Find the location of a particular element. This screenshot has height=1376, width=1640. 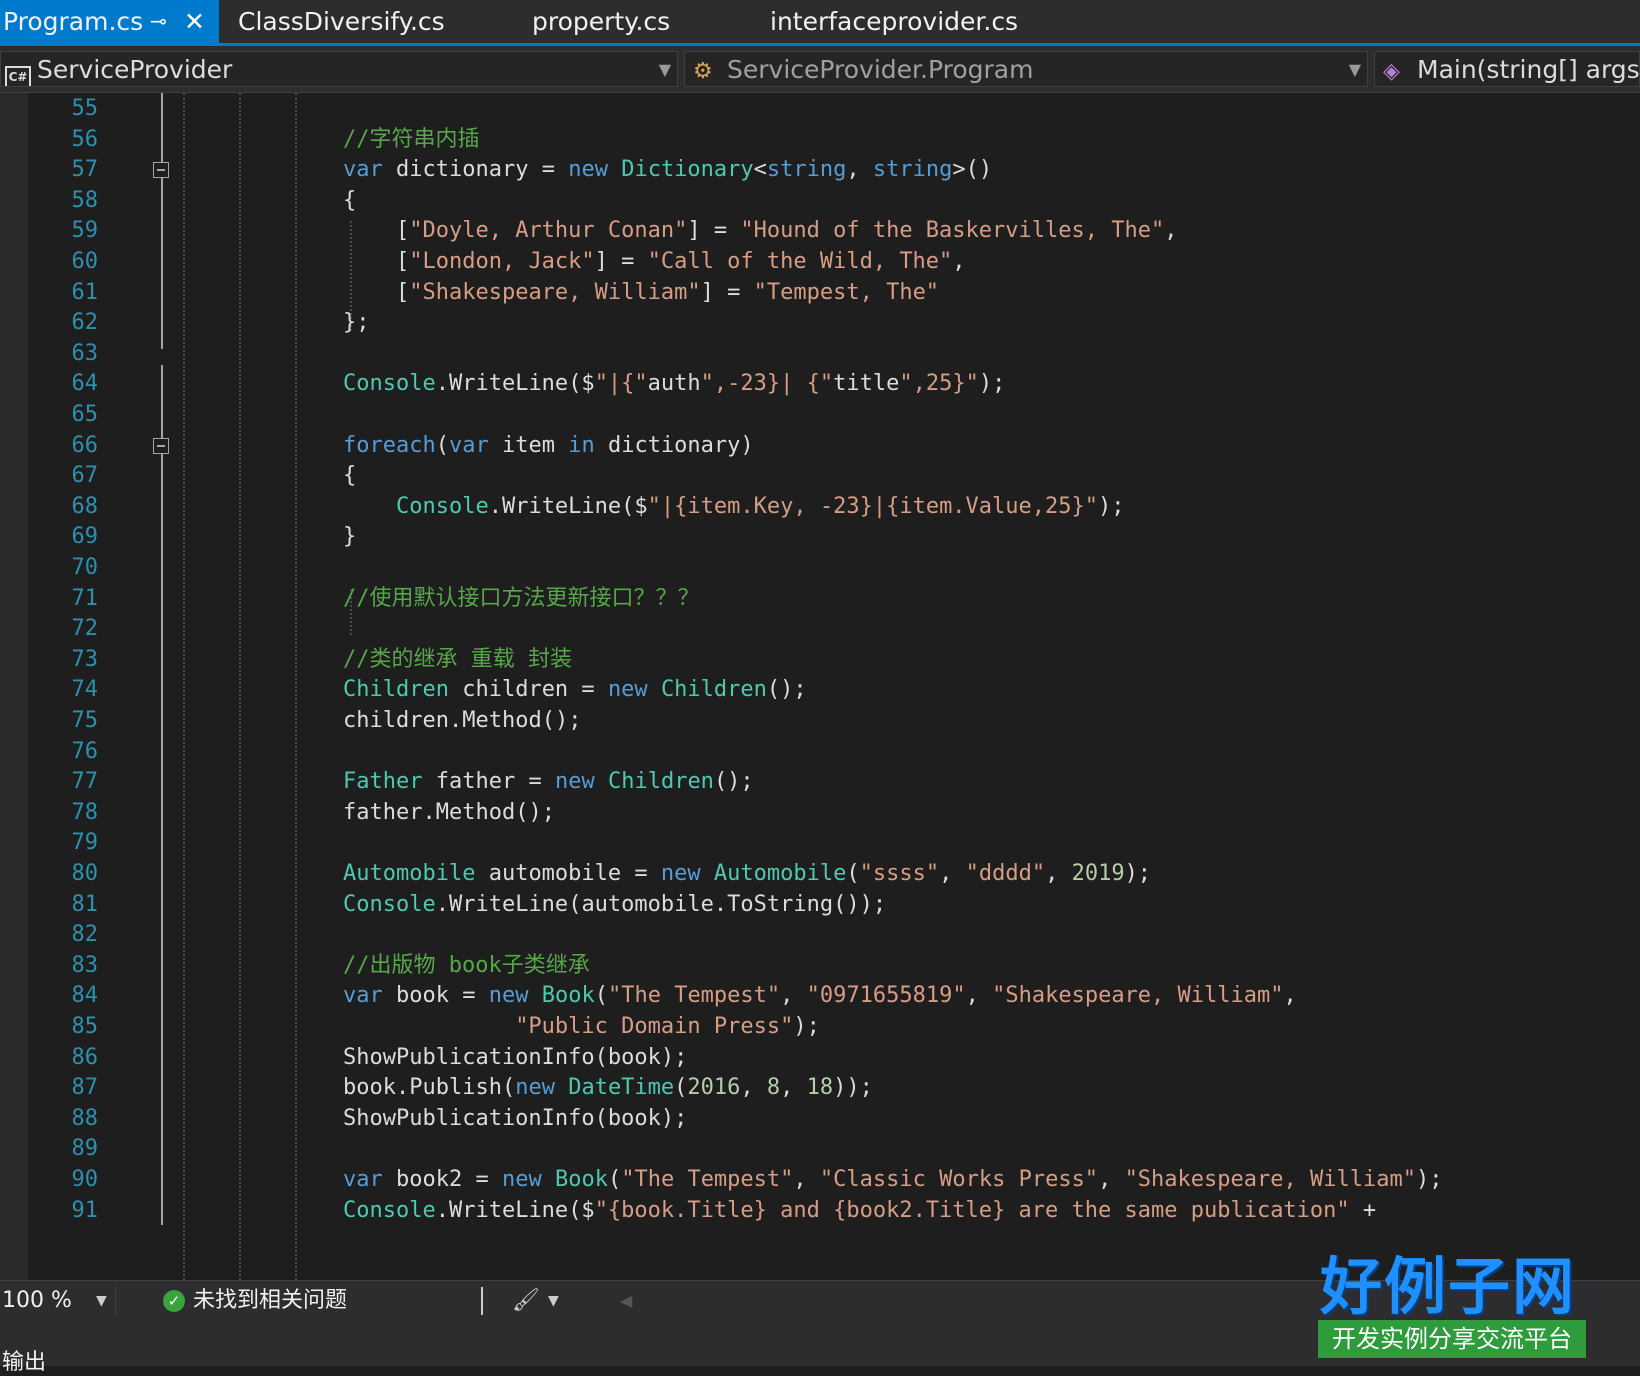

line-number: 63 is located at coordinates (85, 353).